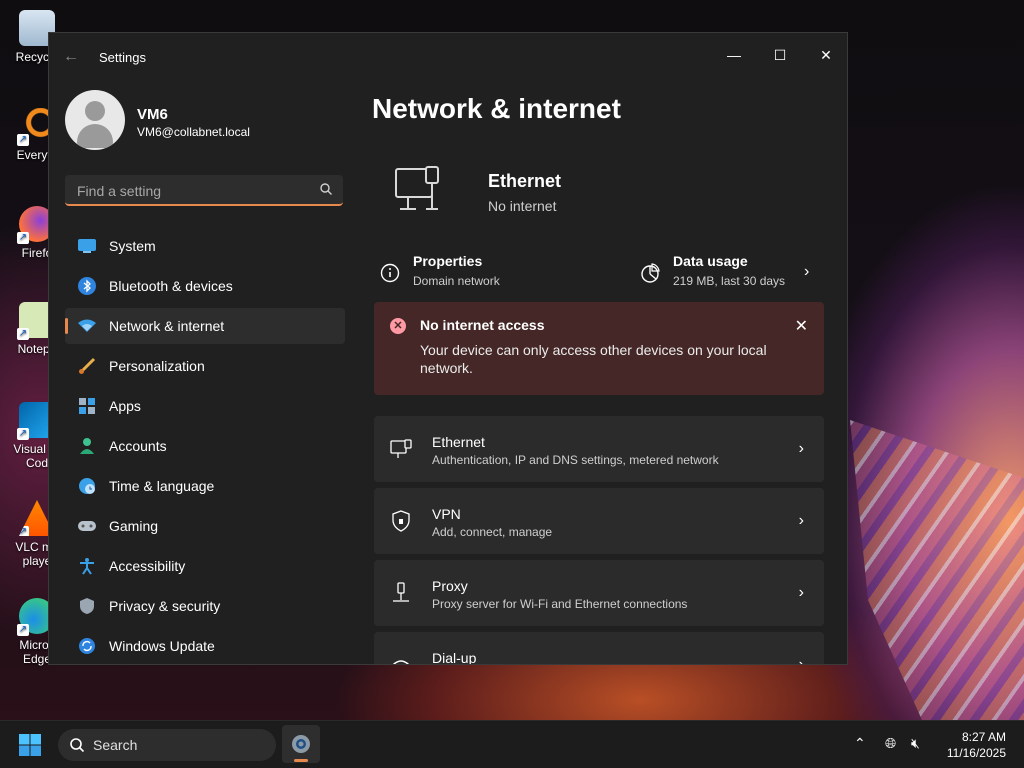  Describe the element at coordinates (134, 526) in the screenshot. I see `sidebar-item-label: Gaming` at that location.